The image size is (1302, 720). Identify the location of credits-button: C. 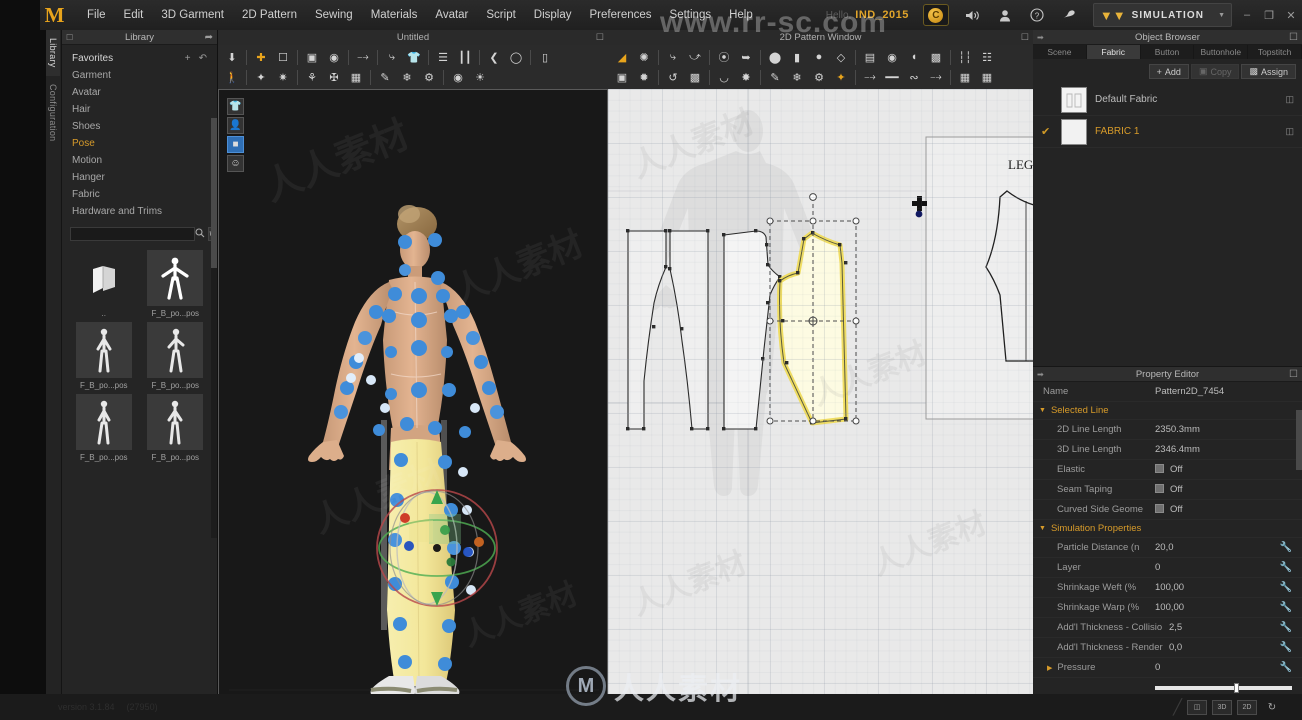
(935, 15).